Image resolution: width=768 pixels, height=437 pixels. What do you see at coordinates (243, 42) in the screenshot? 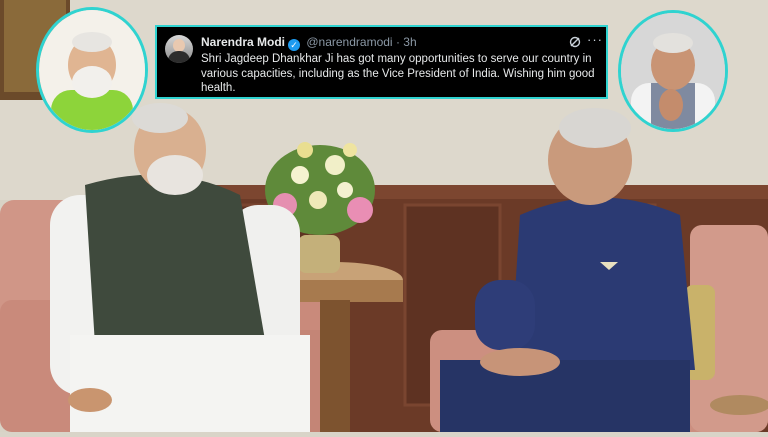
I see `author-name: Narendra Modi` at bounding box center [243, 42].